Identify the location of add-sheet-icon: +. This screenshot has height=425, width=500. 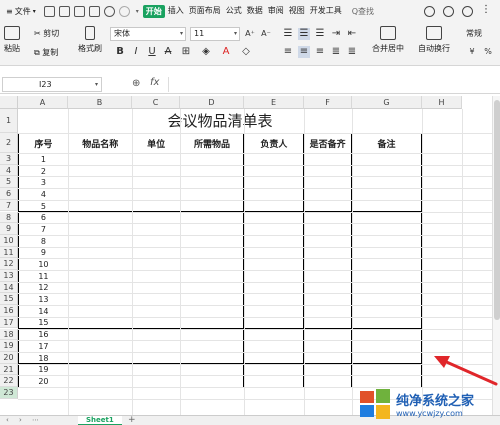
(132, 420).